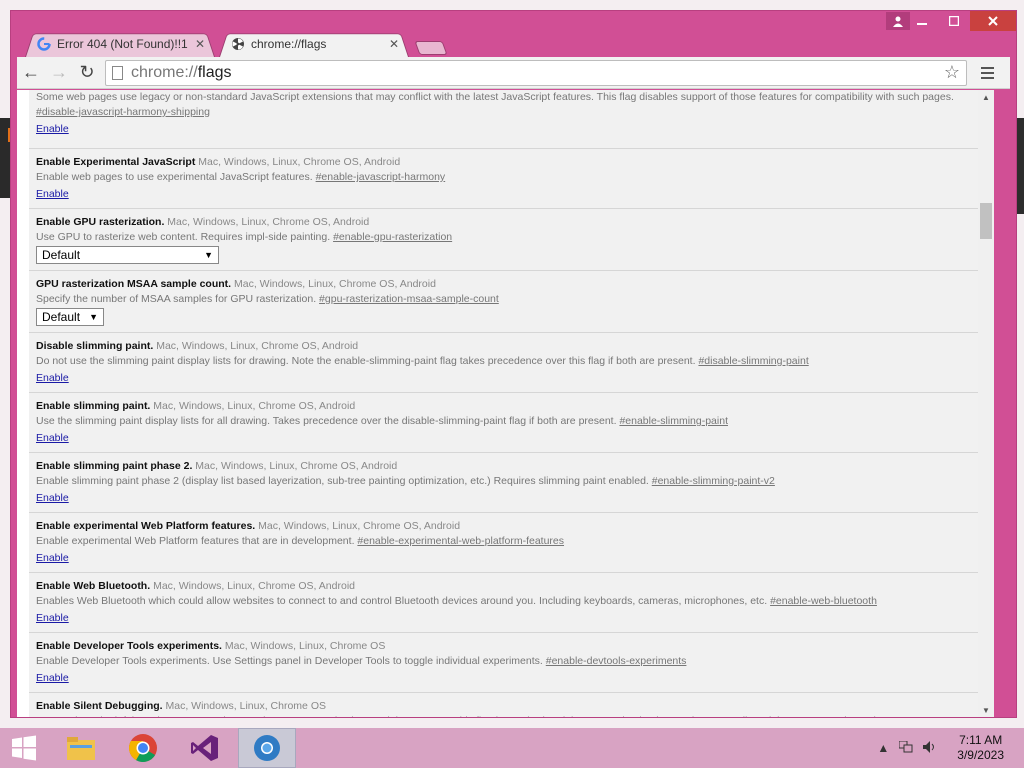 The image size is (1024, 768). Describe the element at coordinates (986, 710) in the screenshot. I see `scroll-down-icon: ▼` at that location.